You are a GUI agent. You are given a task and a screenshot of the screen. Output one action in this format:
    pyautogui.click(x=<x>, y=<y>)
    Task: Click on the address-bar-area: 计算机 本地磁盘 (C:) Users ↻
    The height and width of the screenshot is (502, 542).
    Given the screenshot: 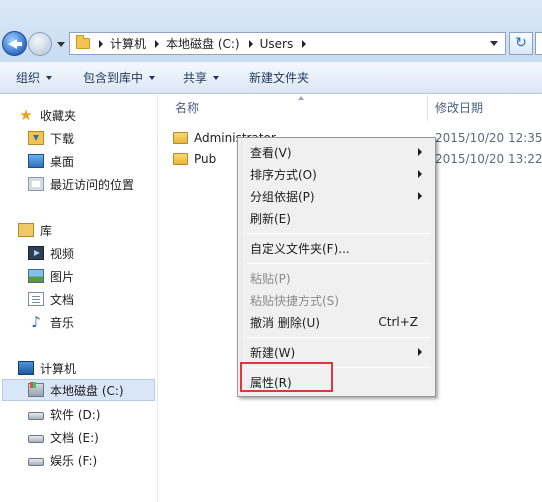 What is the action you would take?
    pyautogui.click(x=271, y=31)
    